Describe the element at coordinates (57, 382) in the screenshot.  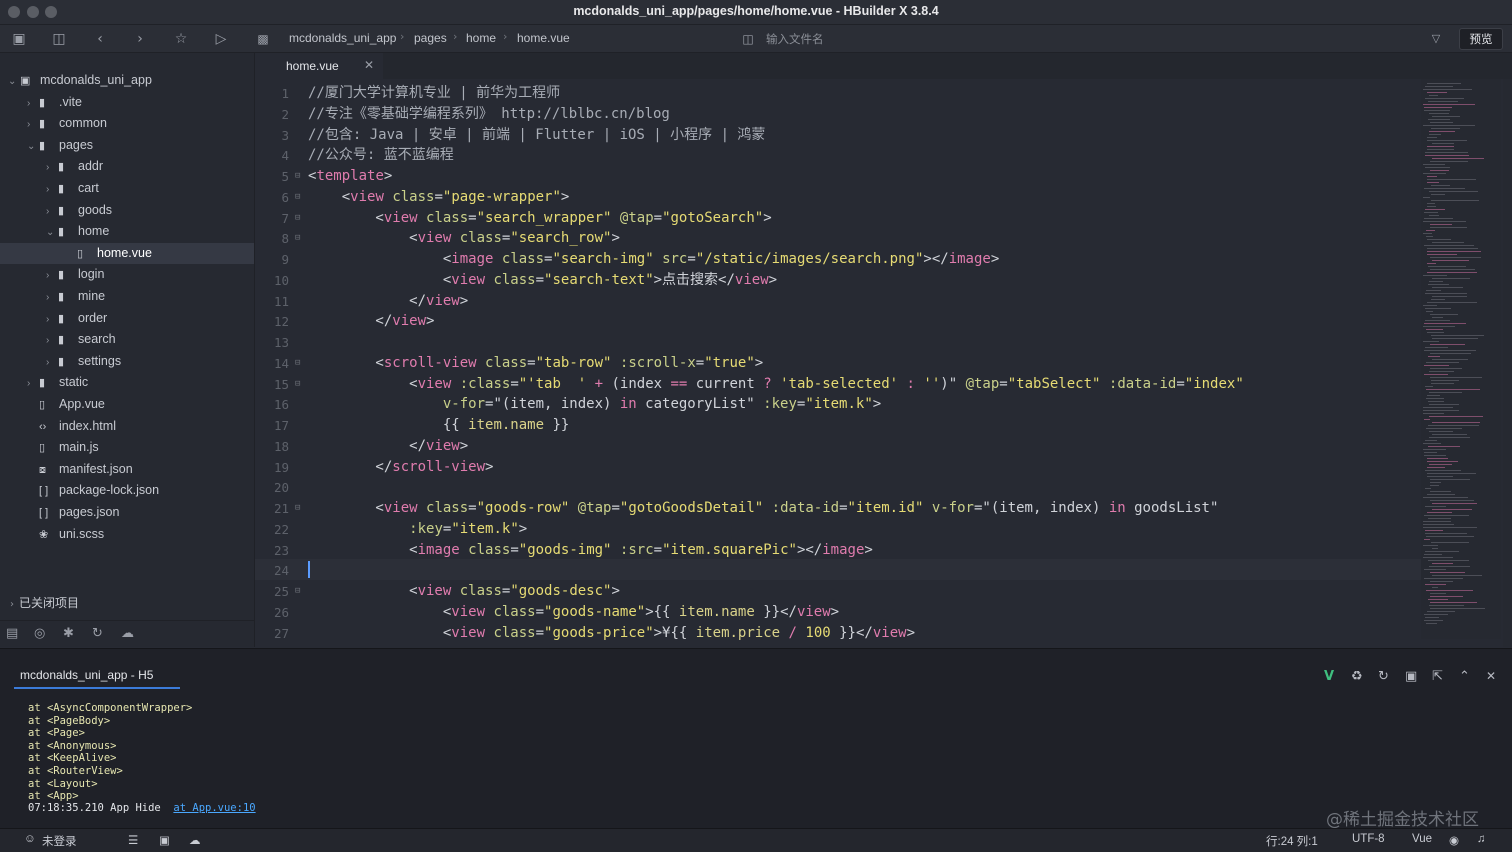
I see `tree-item: › ▮ static` at that location.